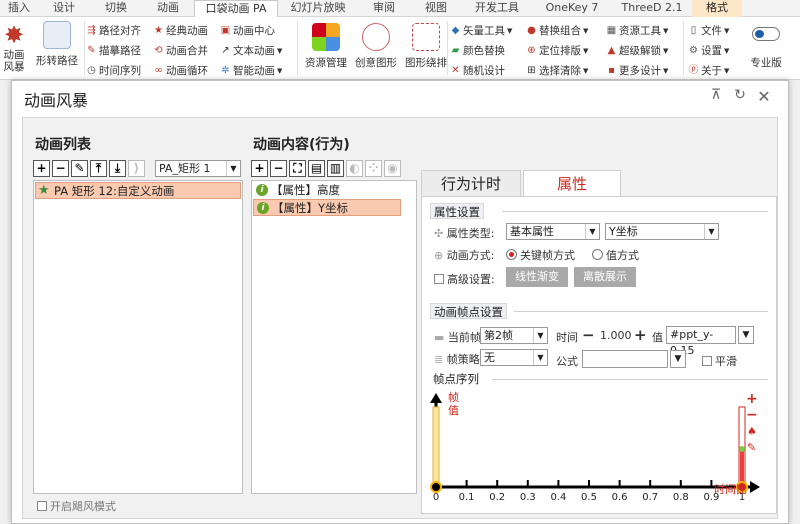  Describe the element at coordinates (716, 95) in the screenshot. I see `pin-icon: ⊼` at that location.